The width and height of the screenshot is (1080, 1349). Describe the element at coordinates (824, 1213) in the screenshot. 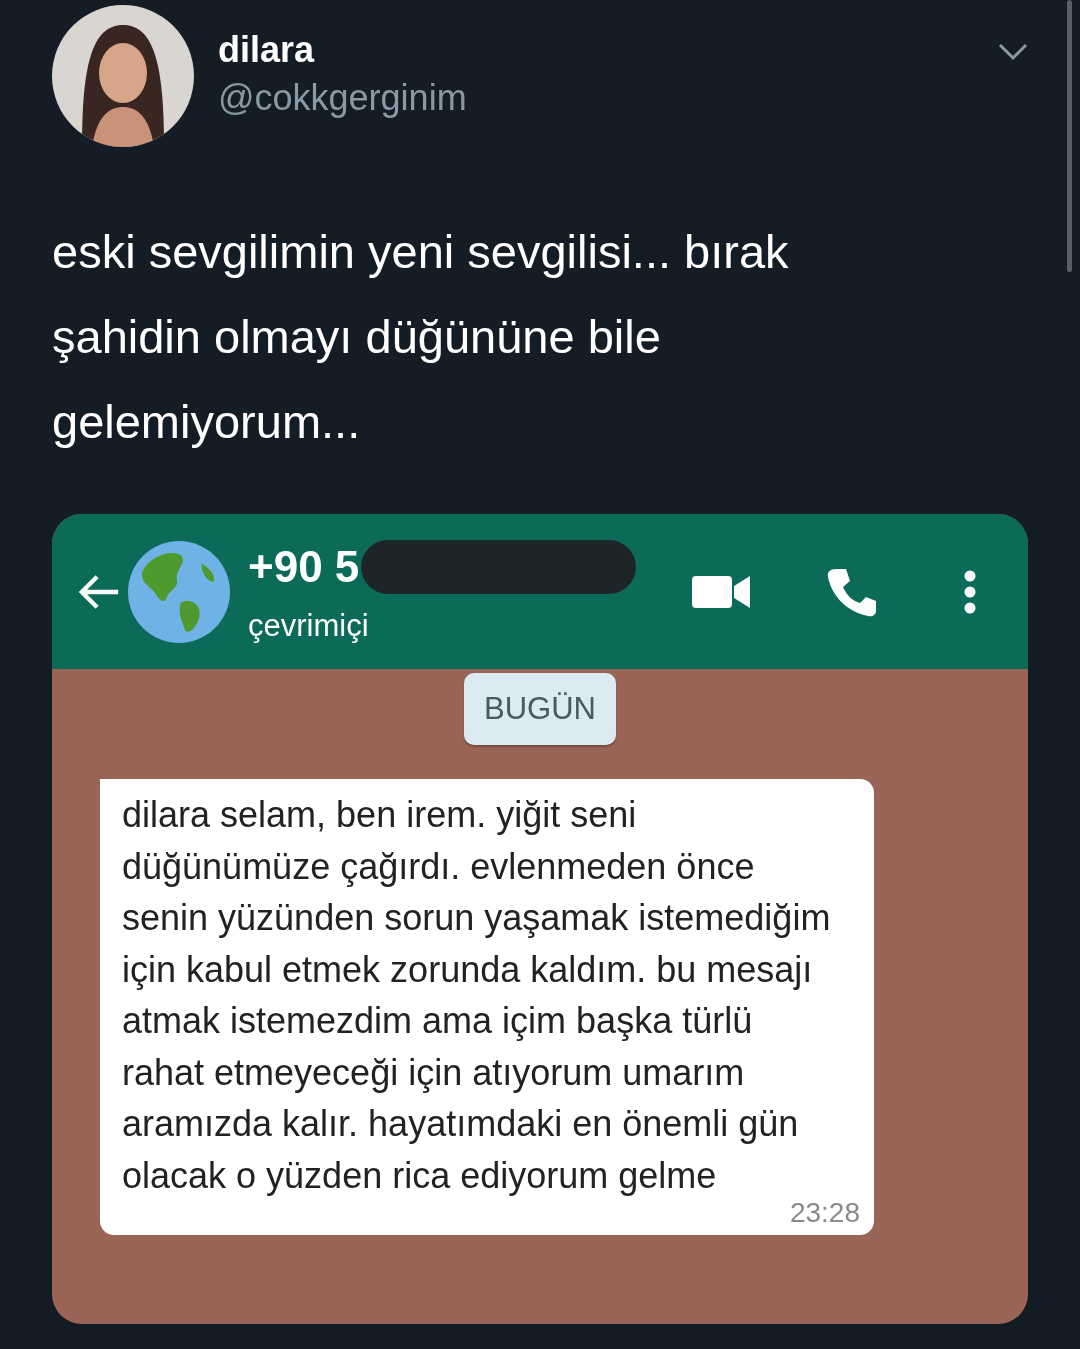

I see `message-time: 23:28` at that location.